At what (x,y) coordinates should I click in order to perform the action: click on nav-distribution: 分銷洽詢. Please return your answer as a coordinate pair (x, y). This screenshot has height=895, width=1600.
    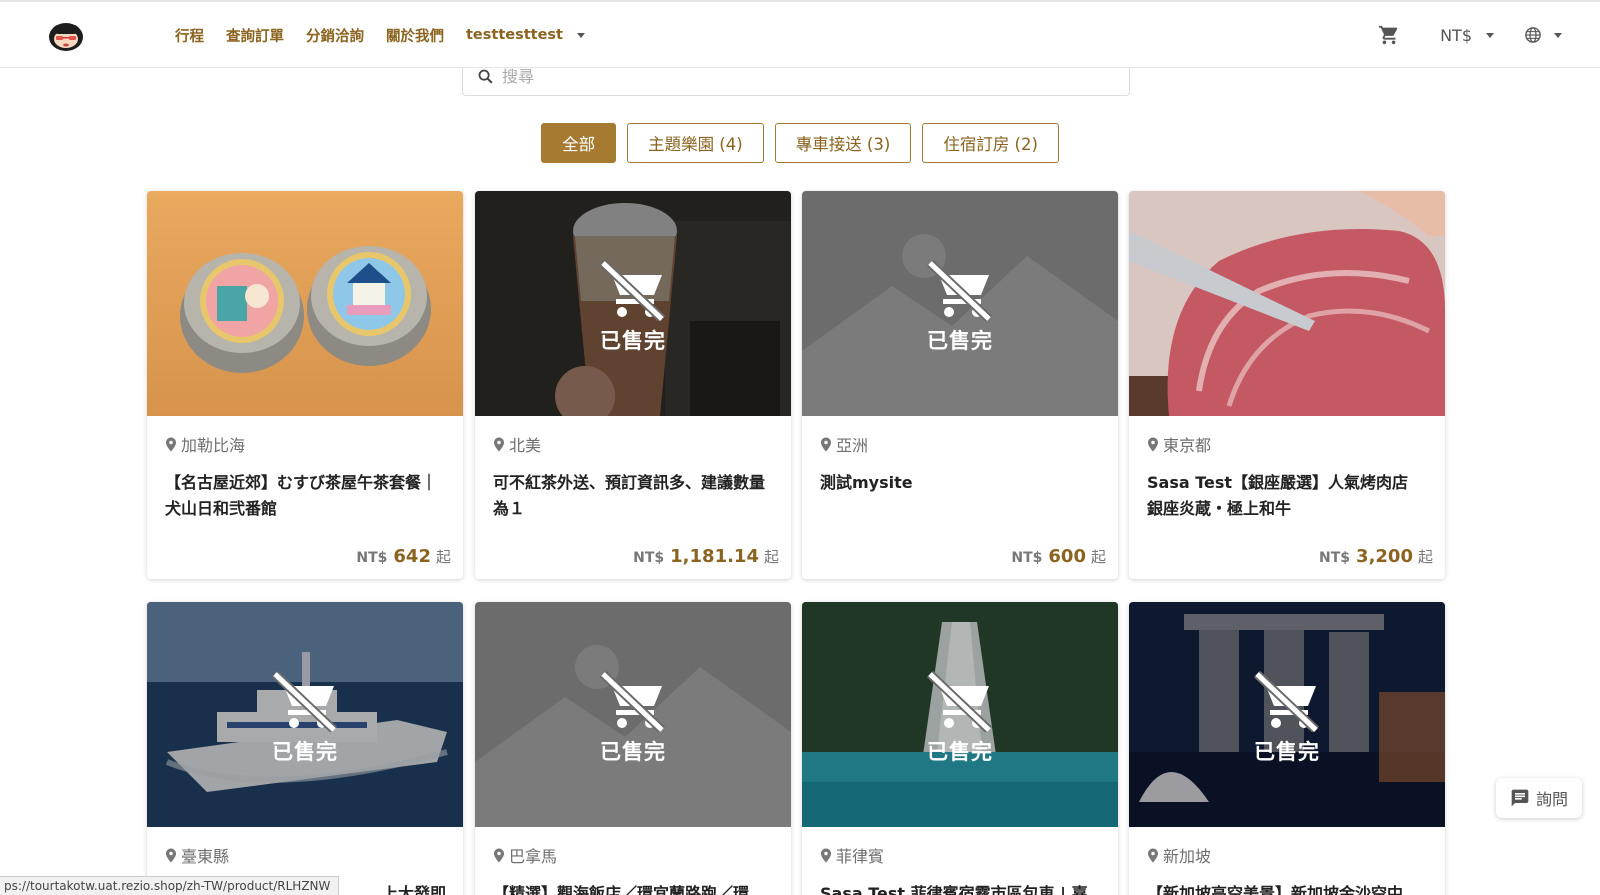
    Looking at the image, I should click on (335, 35).